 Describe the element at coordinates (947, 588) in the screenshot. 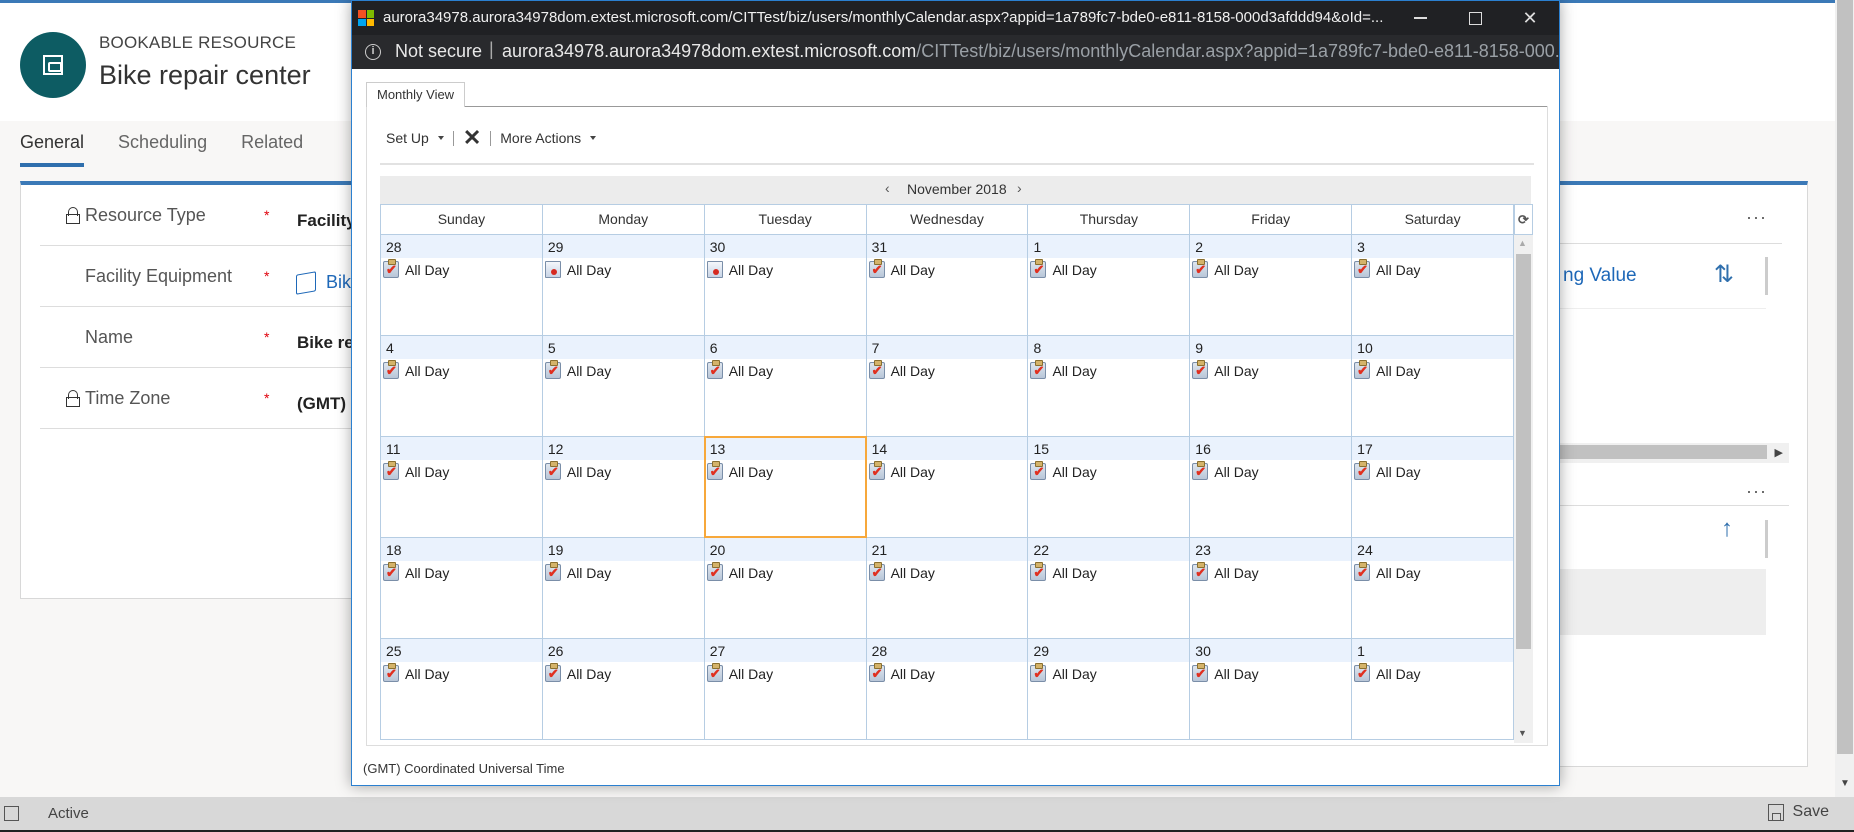

I see `calendar-day-cell: 21 All Day` at that location.